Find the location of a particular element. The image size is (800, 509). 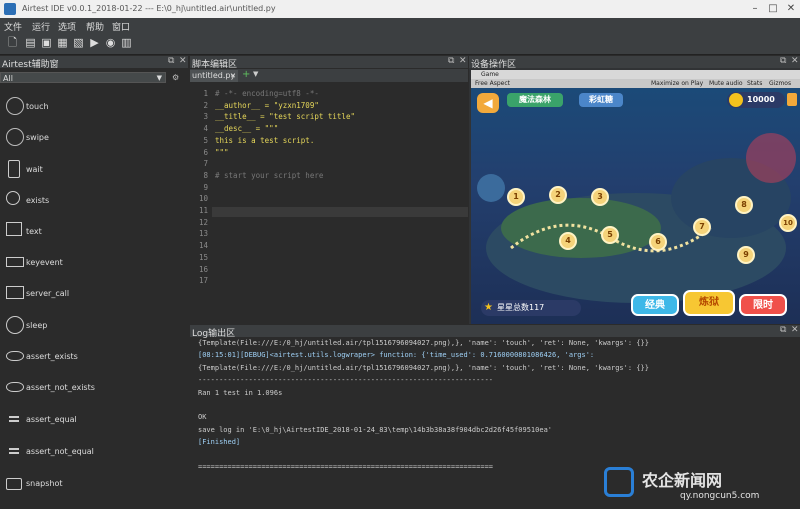

report-icon: ▥ is located at coordinates (126, 42).